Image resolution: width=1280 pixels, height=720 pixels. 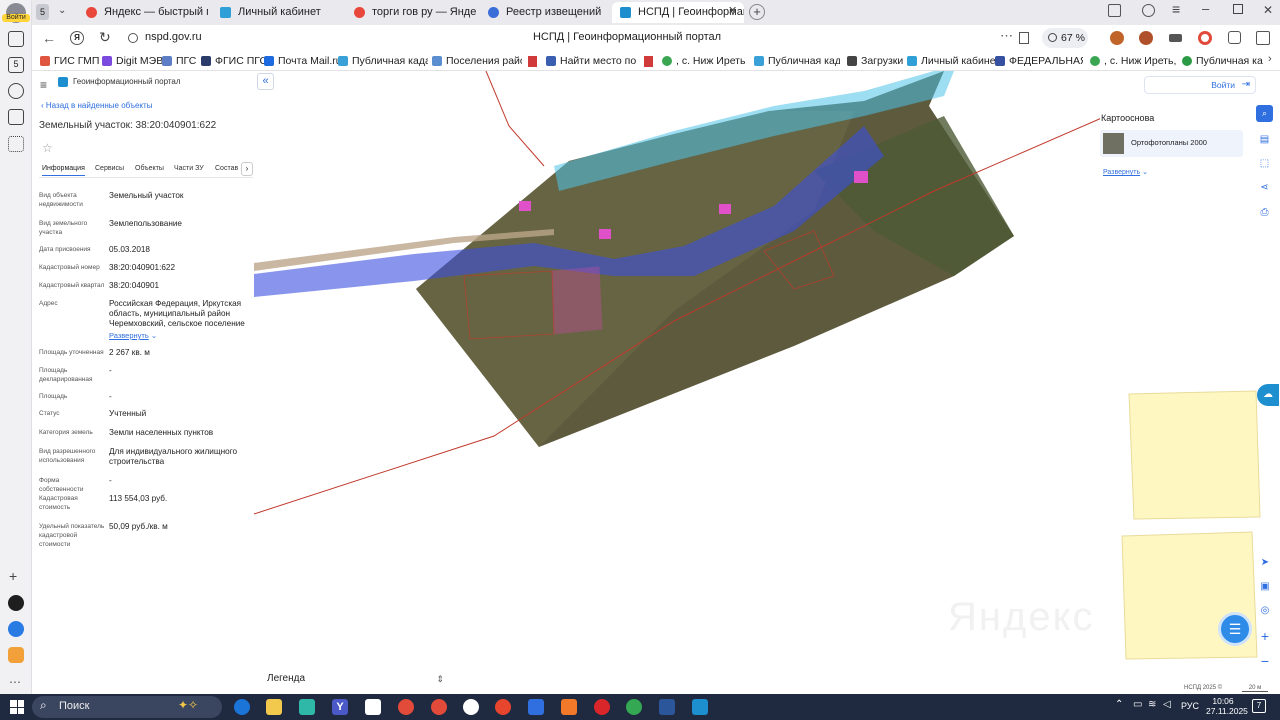 What do you see at coordinates (16, 629) in the screenshot?
I see `messenger-icon` at bounding box center [16, 629].